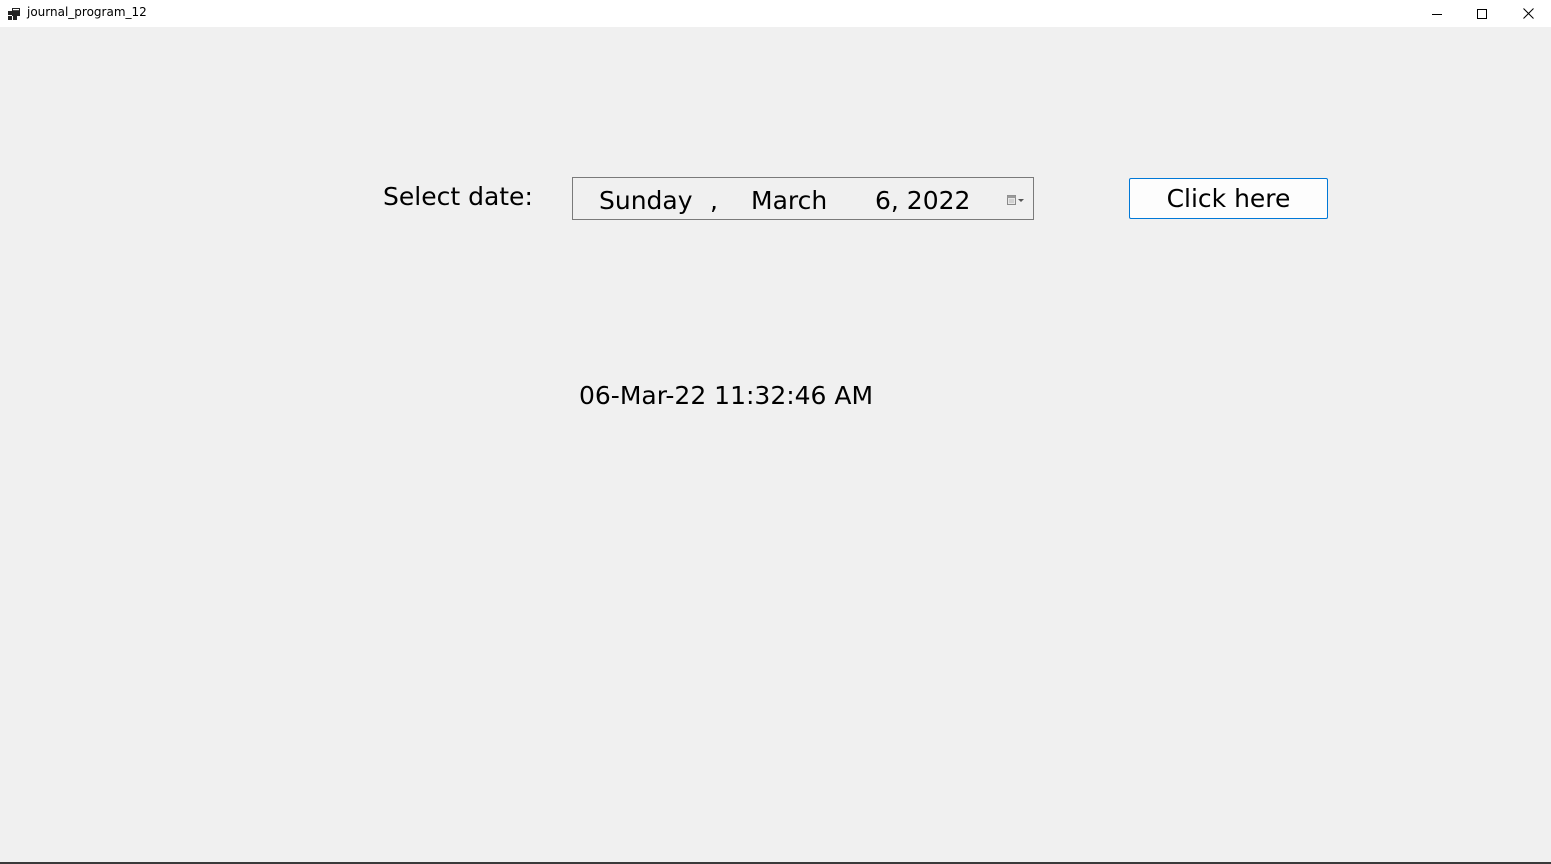  I want to click on minimize-icon, so click(1437, 13).